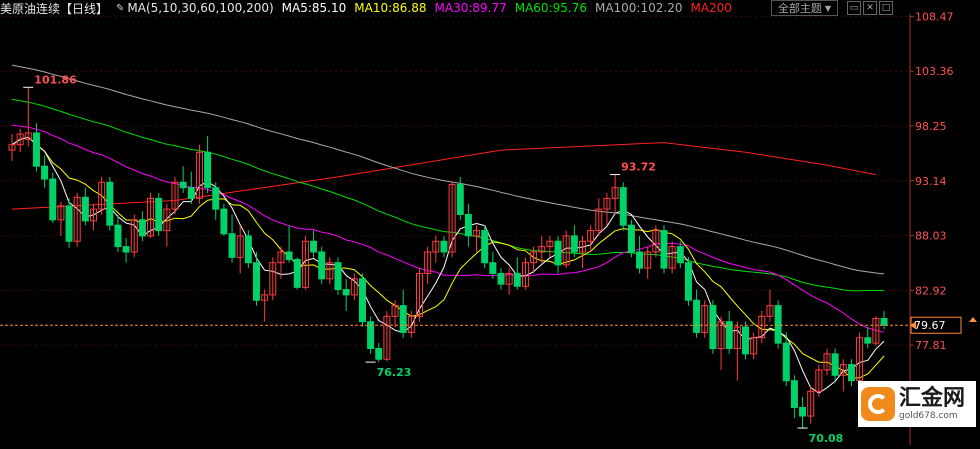  What do you see at coordinates (638, 8) in the screenshot?
I see `ma100-value: MA100:102.20` at bounding box center [638, 8].